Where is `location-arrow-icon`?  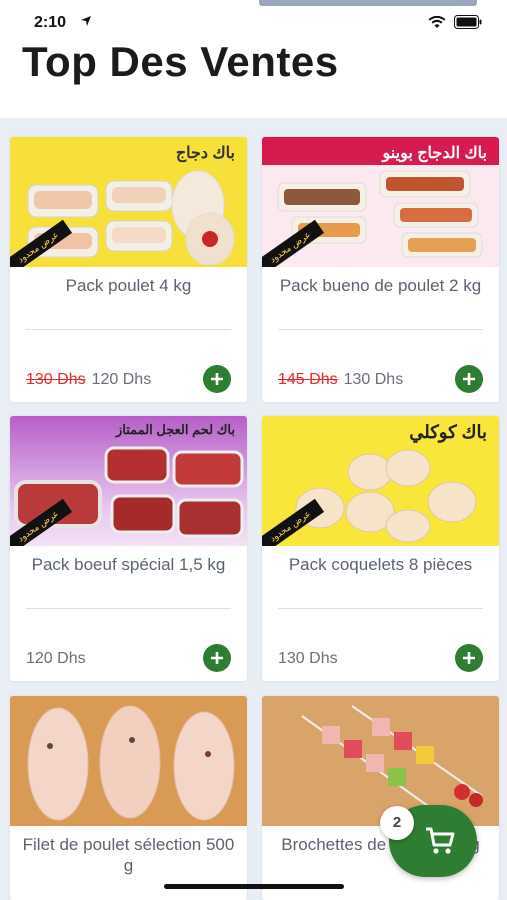
location-arrow-icon is located at coordinates (86, 21).